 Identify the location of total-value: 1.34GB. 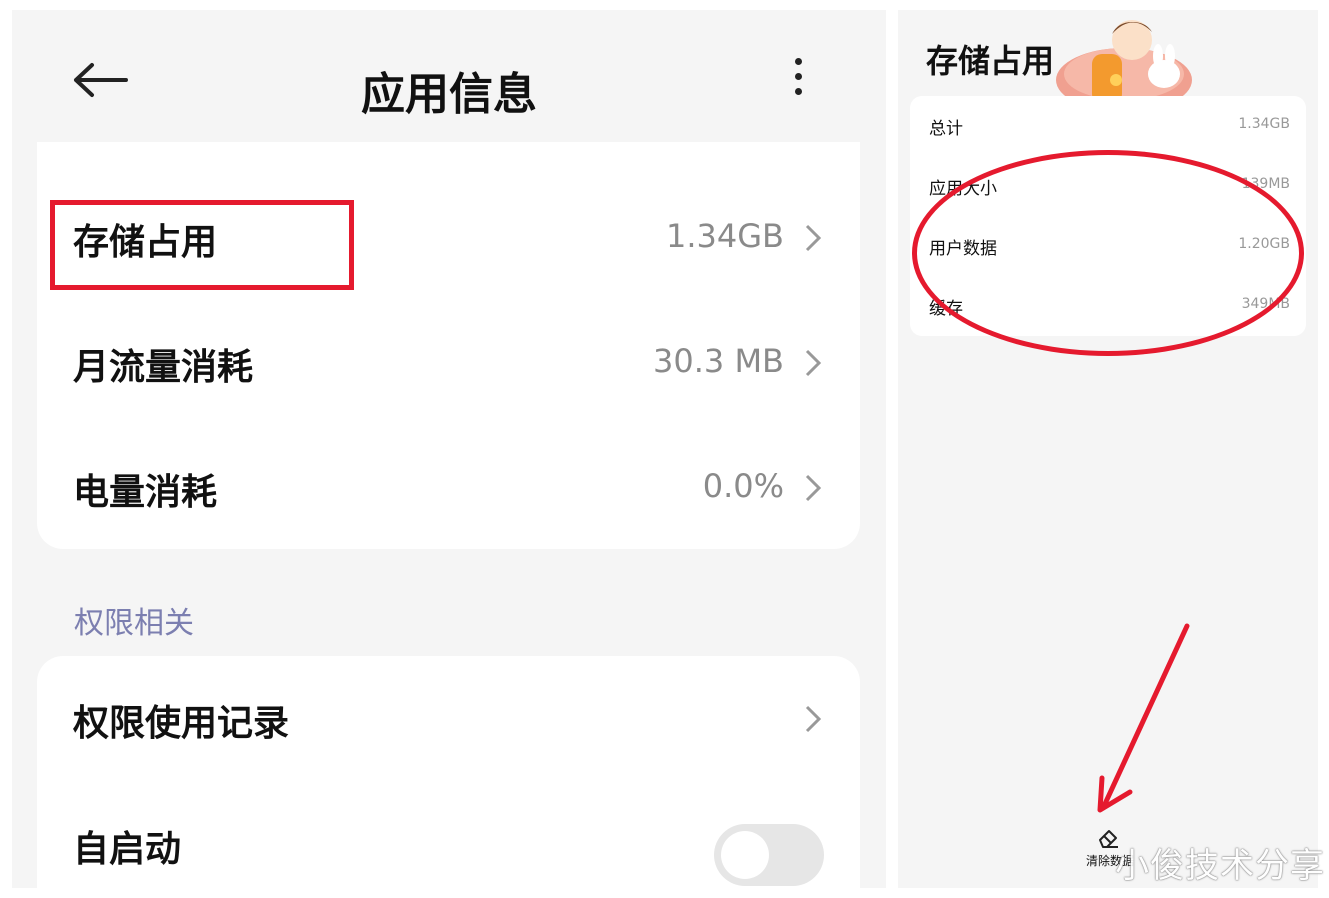
(1264, 124).